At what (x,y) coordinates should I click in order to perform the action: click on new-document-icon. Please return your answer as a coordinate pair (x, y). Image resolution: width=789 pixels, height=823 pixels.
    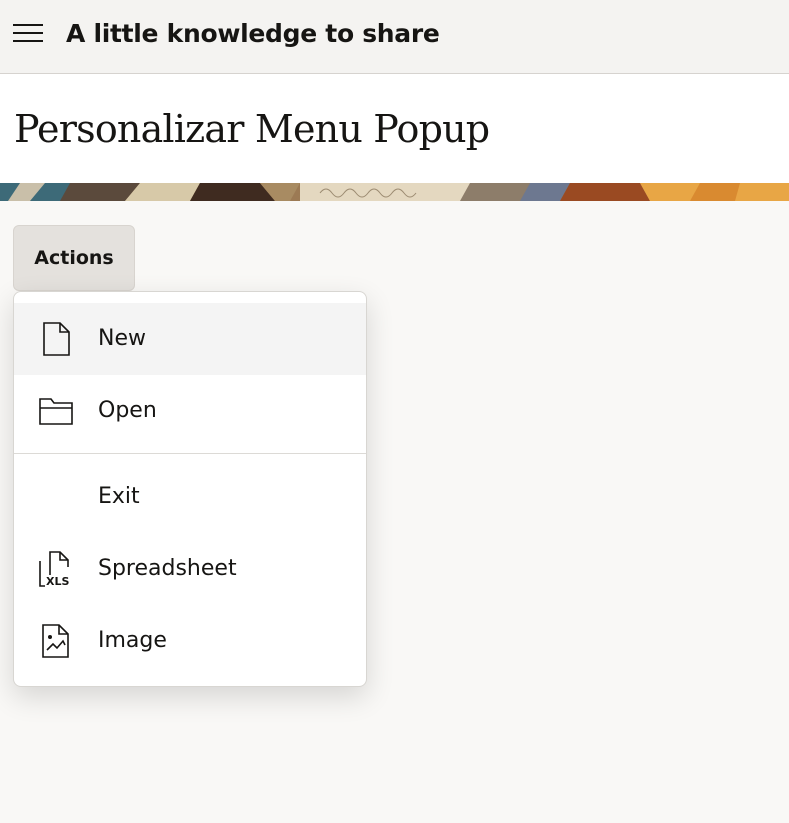
    Looking at the image, I should click on (56, 339).